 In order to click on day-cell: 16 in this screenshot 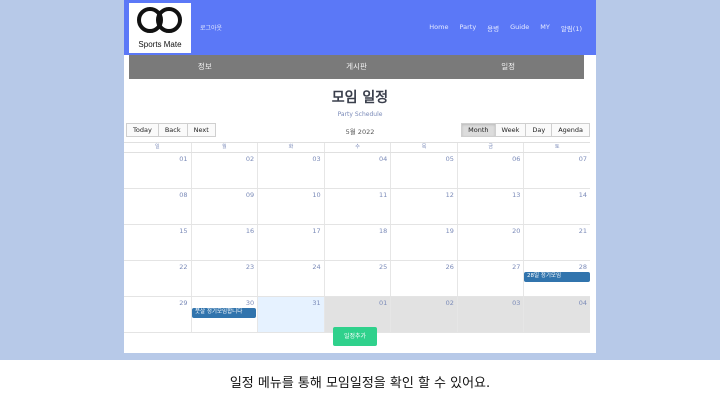, I will do `click(224, 242)`.